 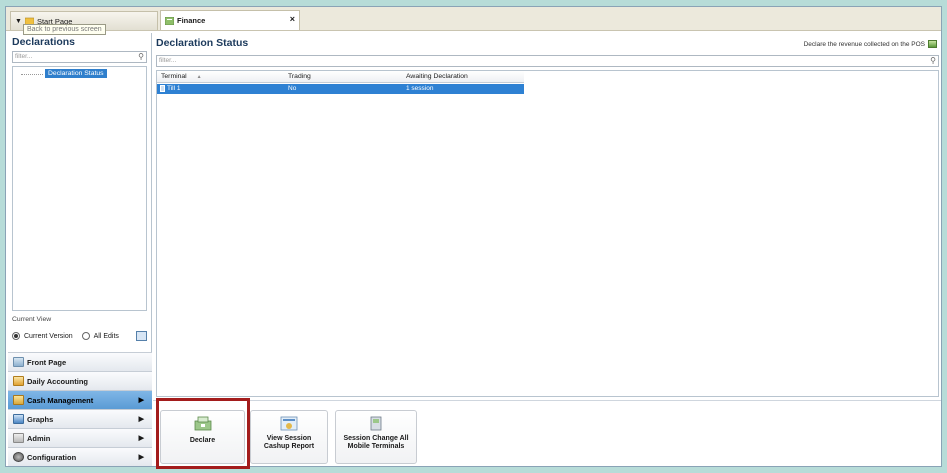 I want to click on radio-current-version-label: Current Version, so click(x=48, y=336).